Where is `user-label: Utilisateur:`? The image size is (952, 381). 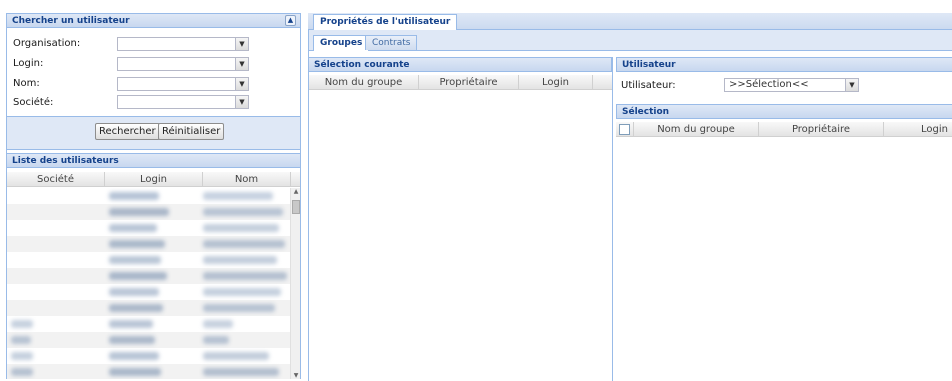
user-label: Utilisateur: is located at coordinates (648, 85).